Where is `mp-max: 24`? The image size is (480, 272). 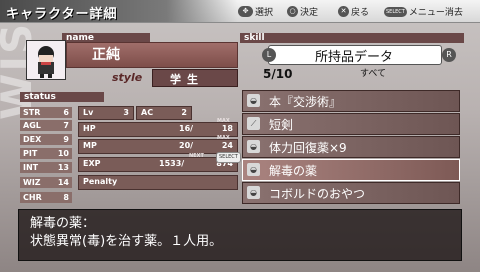
mp-max: 24 is located at coordinates (227, 145).